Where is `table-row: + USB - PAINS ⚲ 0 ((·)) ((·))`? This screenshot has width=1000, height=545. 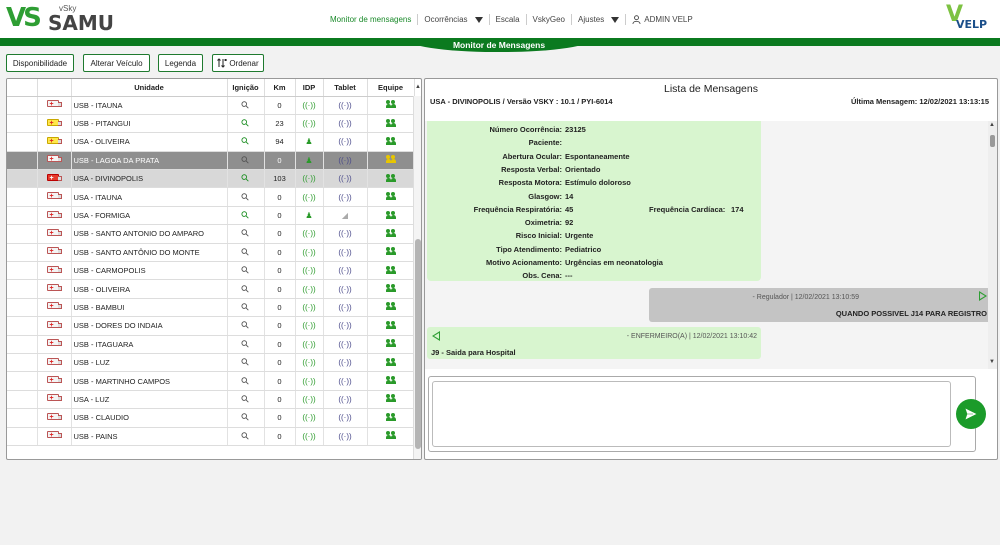
table-row: + USB - PAINS ⚲ 0 ((·)) ((·)) is located at coordinates (211, 436).